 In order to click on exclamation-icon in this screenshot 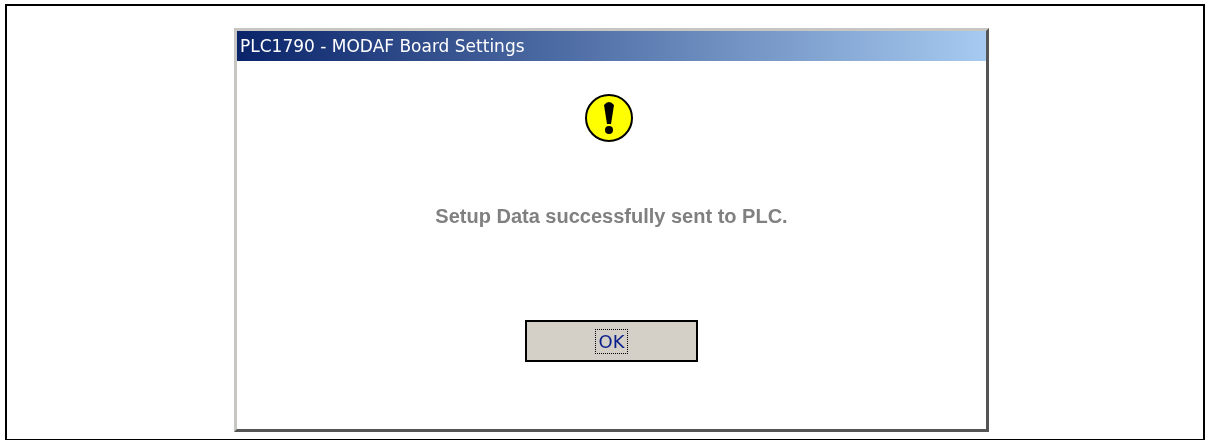, I will do `click(608, 118)`.